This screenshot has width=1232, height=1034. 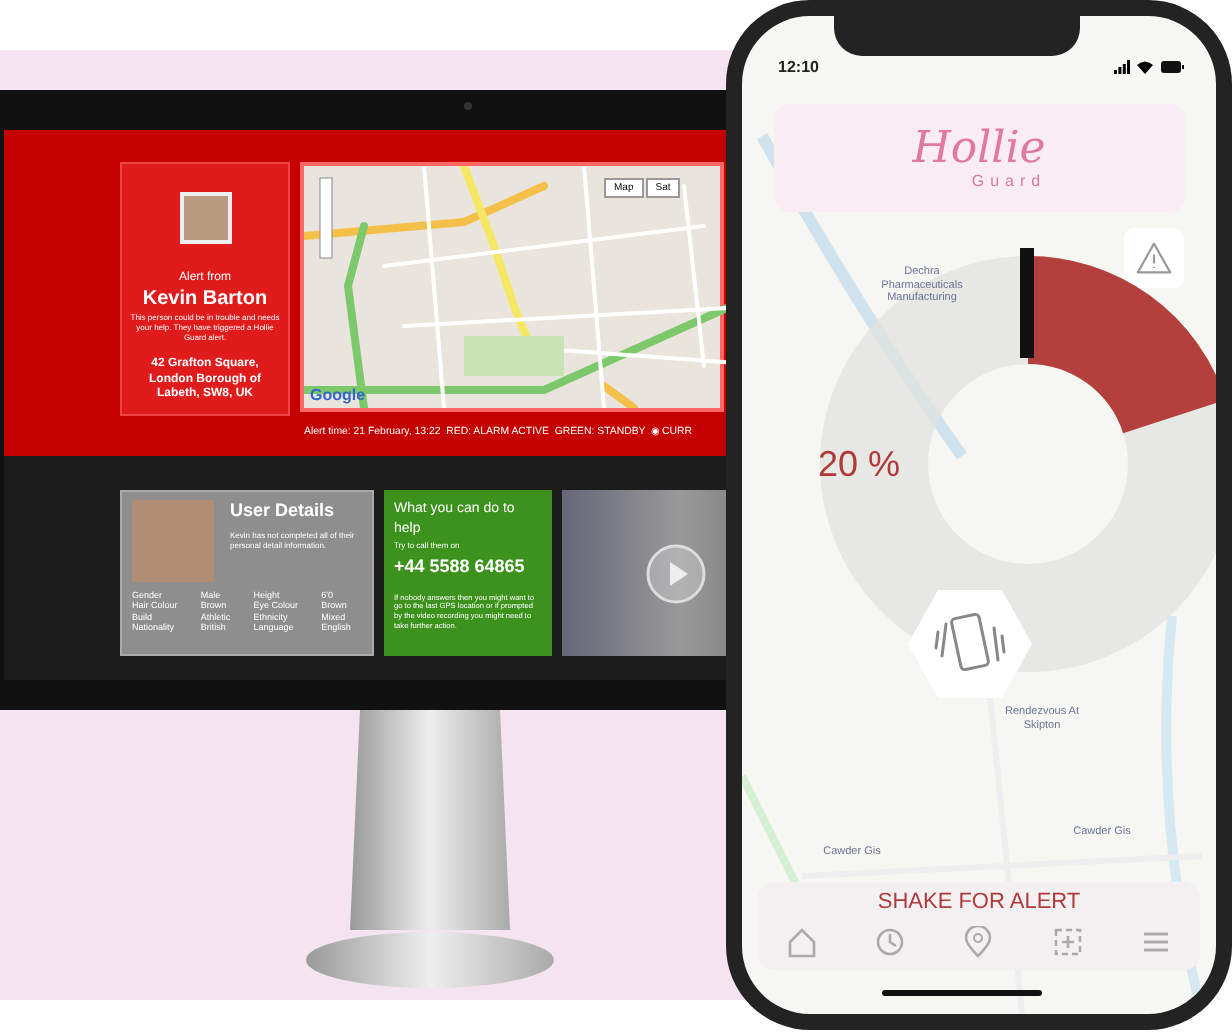 What do you see at coordinates (979, 149) in the screenshot?
I see `logo-text: Hollie` at bounding box center [979, 149].